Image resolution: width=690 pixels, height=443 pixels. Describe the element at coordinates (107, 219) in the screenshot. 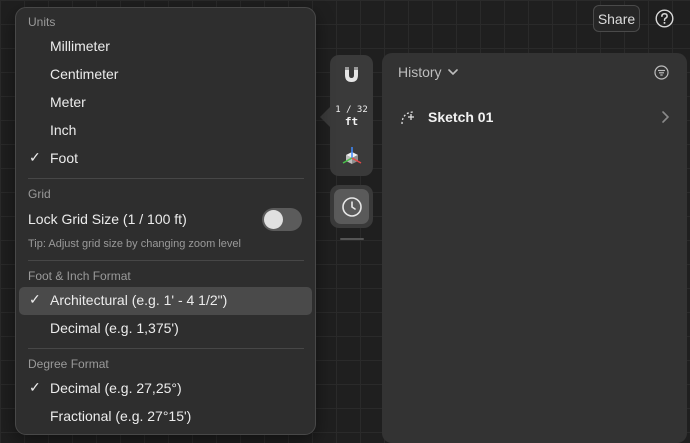

I see `lock-grid-size-label: Lock Grid Size (1 / 100 ft)` at that location.